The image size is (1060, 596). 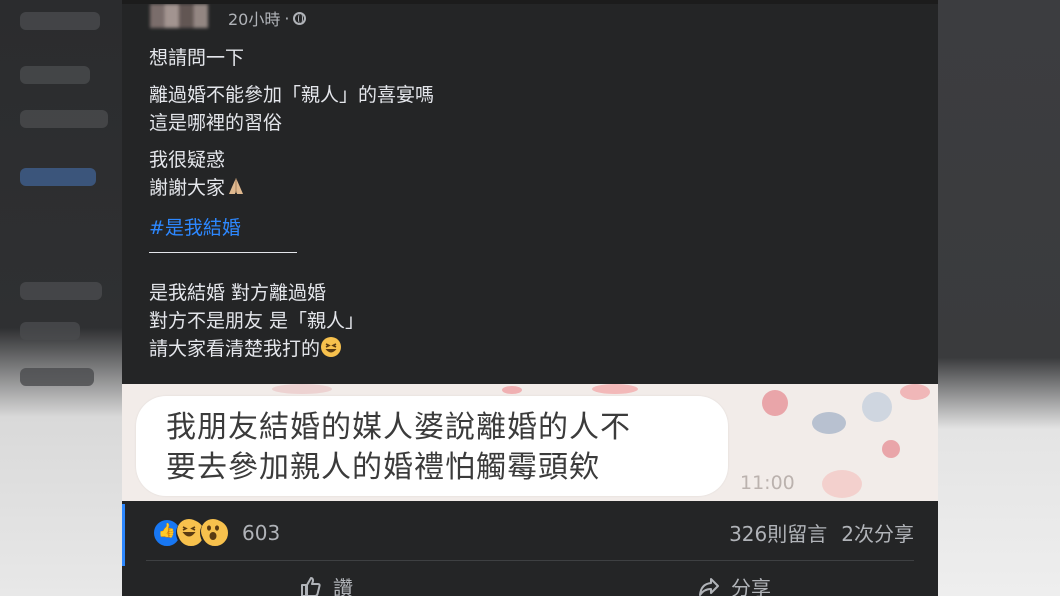 What do you see at coordinates (398, 448) in the screenshot?
I see `chat-message: 我朋友結婚的媒人婆說離婚的人不 要去參加親人的婚禮怕觸霉頭欸` at bounding box center [398, 448].